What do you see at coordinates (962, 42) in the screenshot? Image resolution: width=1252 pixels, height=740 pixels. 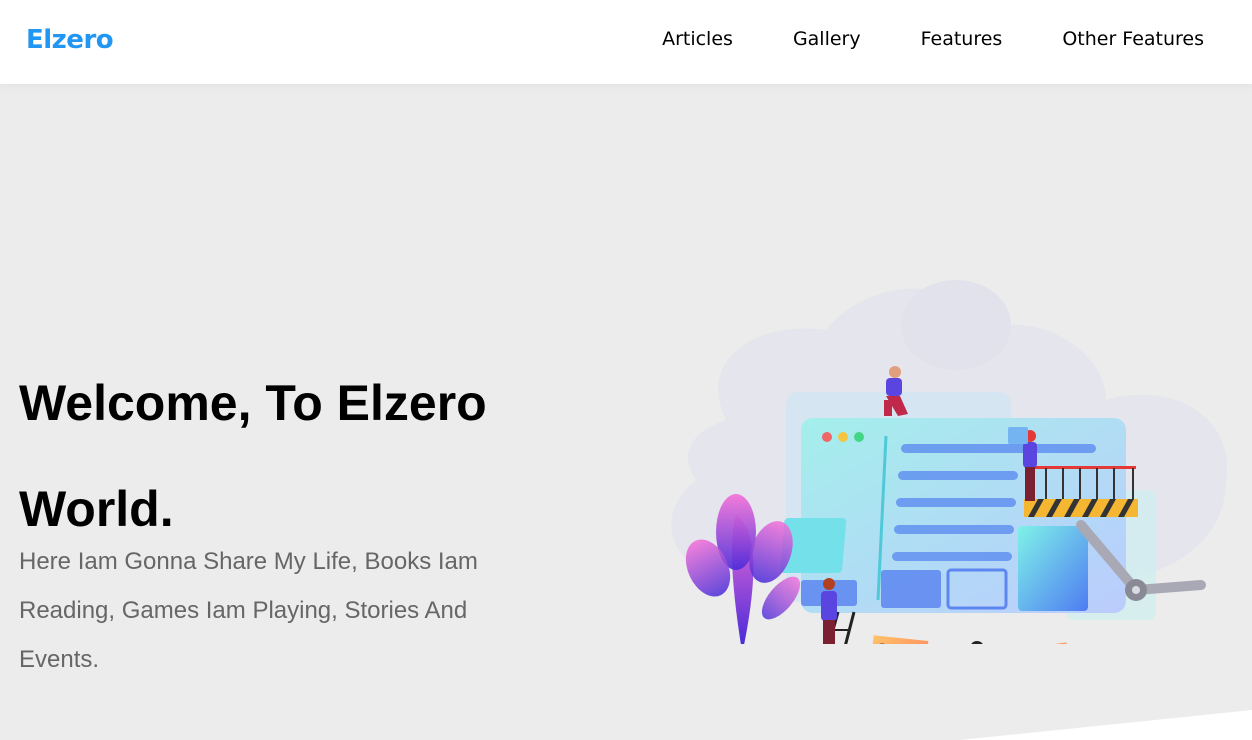 I see `nav-link-features: Features` at bounding box center [962, 42].